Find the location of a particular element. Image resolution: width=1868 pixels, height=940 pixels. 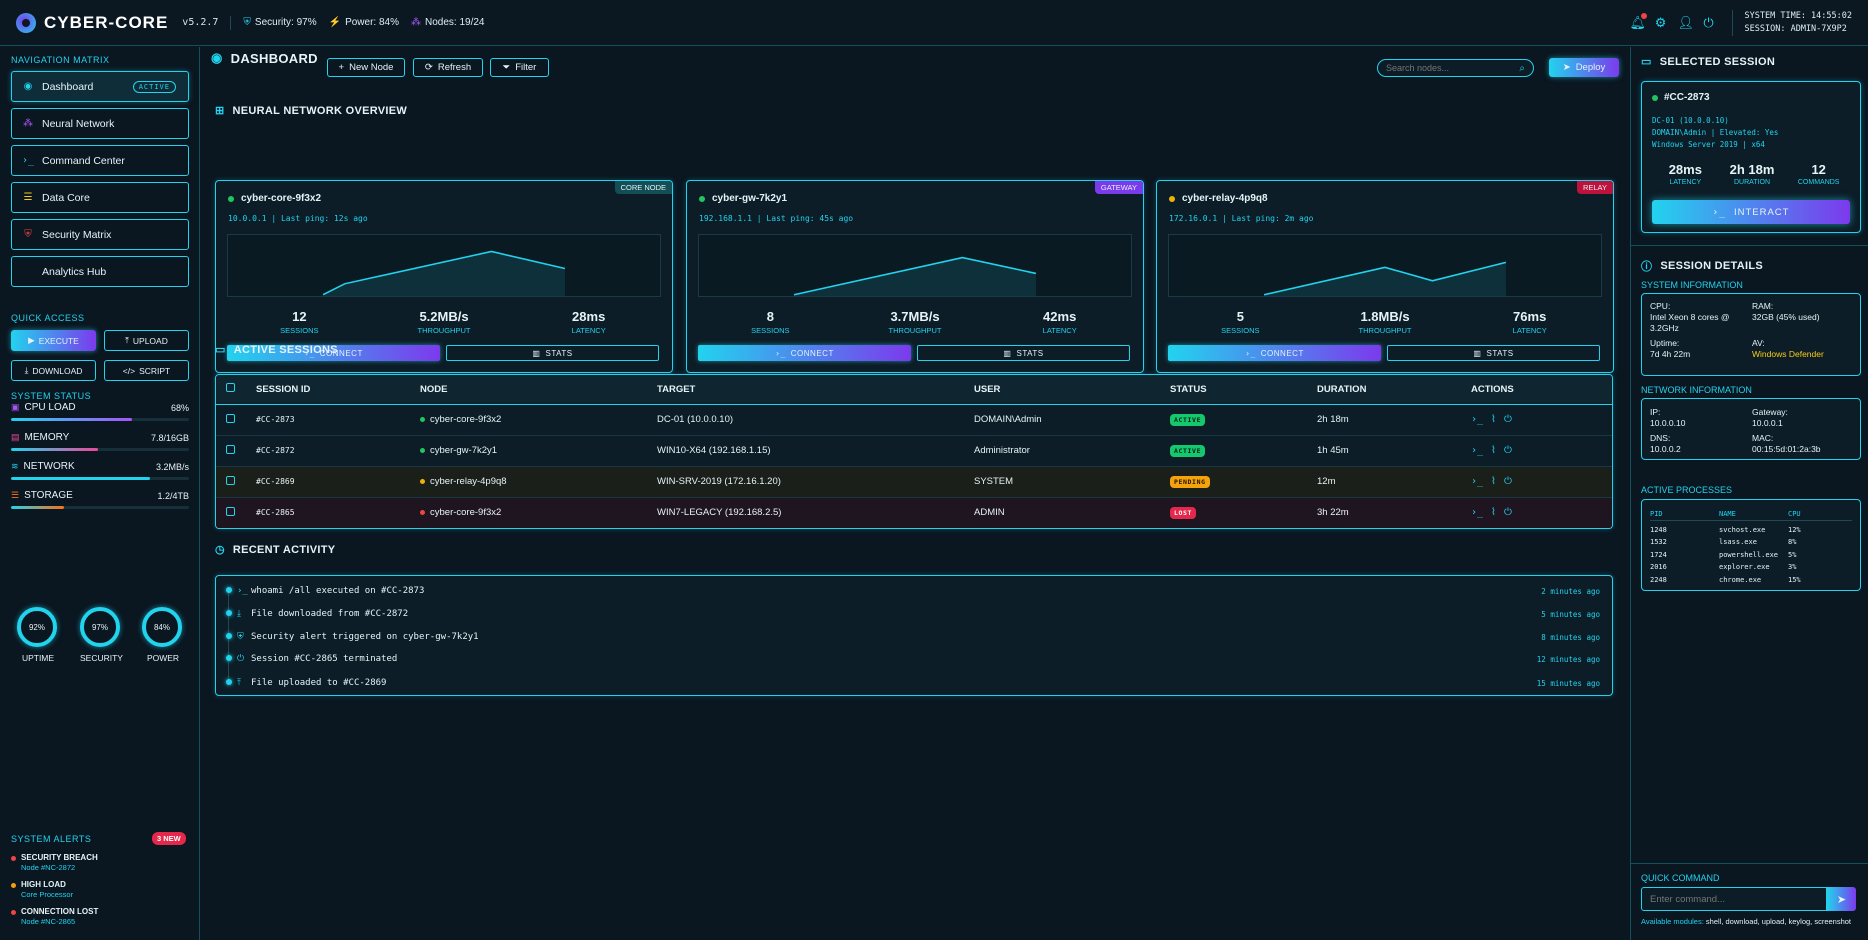

node-type-badge: GATEWAY is located at coordinates (1118, 187).